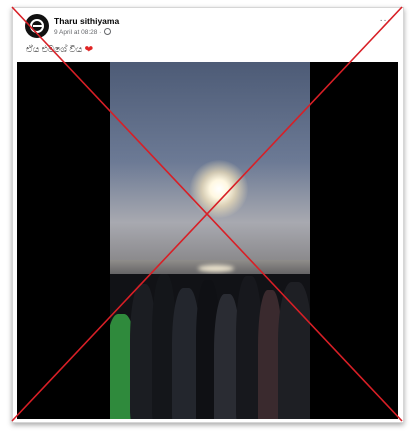 The width and height of the screenshot is (415, 433). I want to click on more-options-icon: ···, so click(386, 20).